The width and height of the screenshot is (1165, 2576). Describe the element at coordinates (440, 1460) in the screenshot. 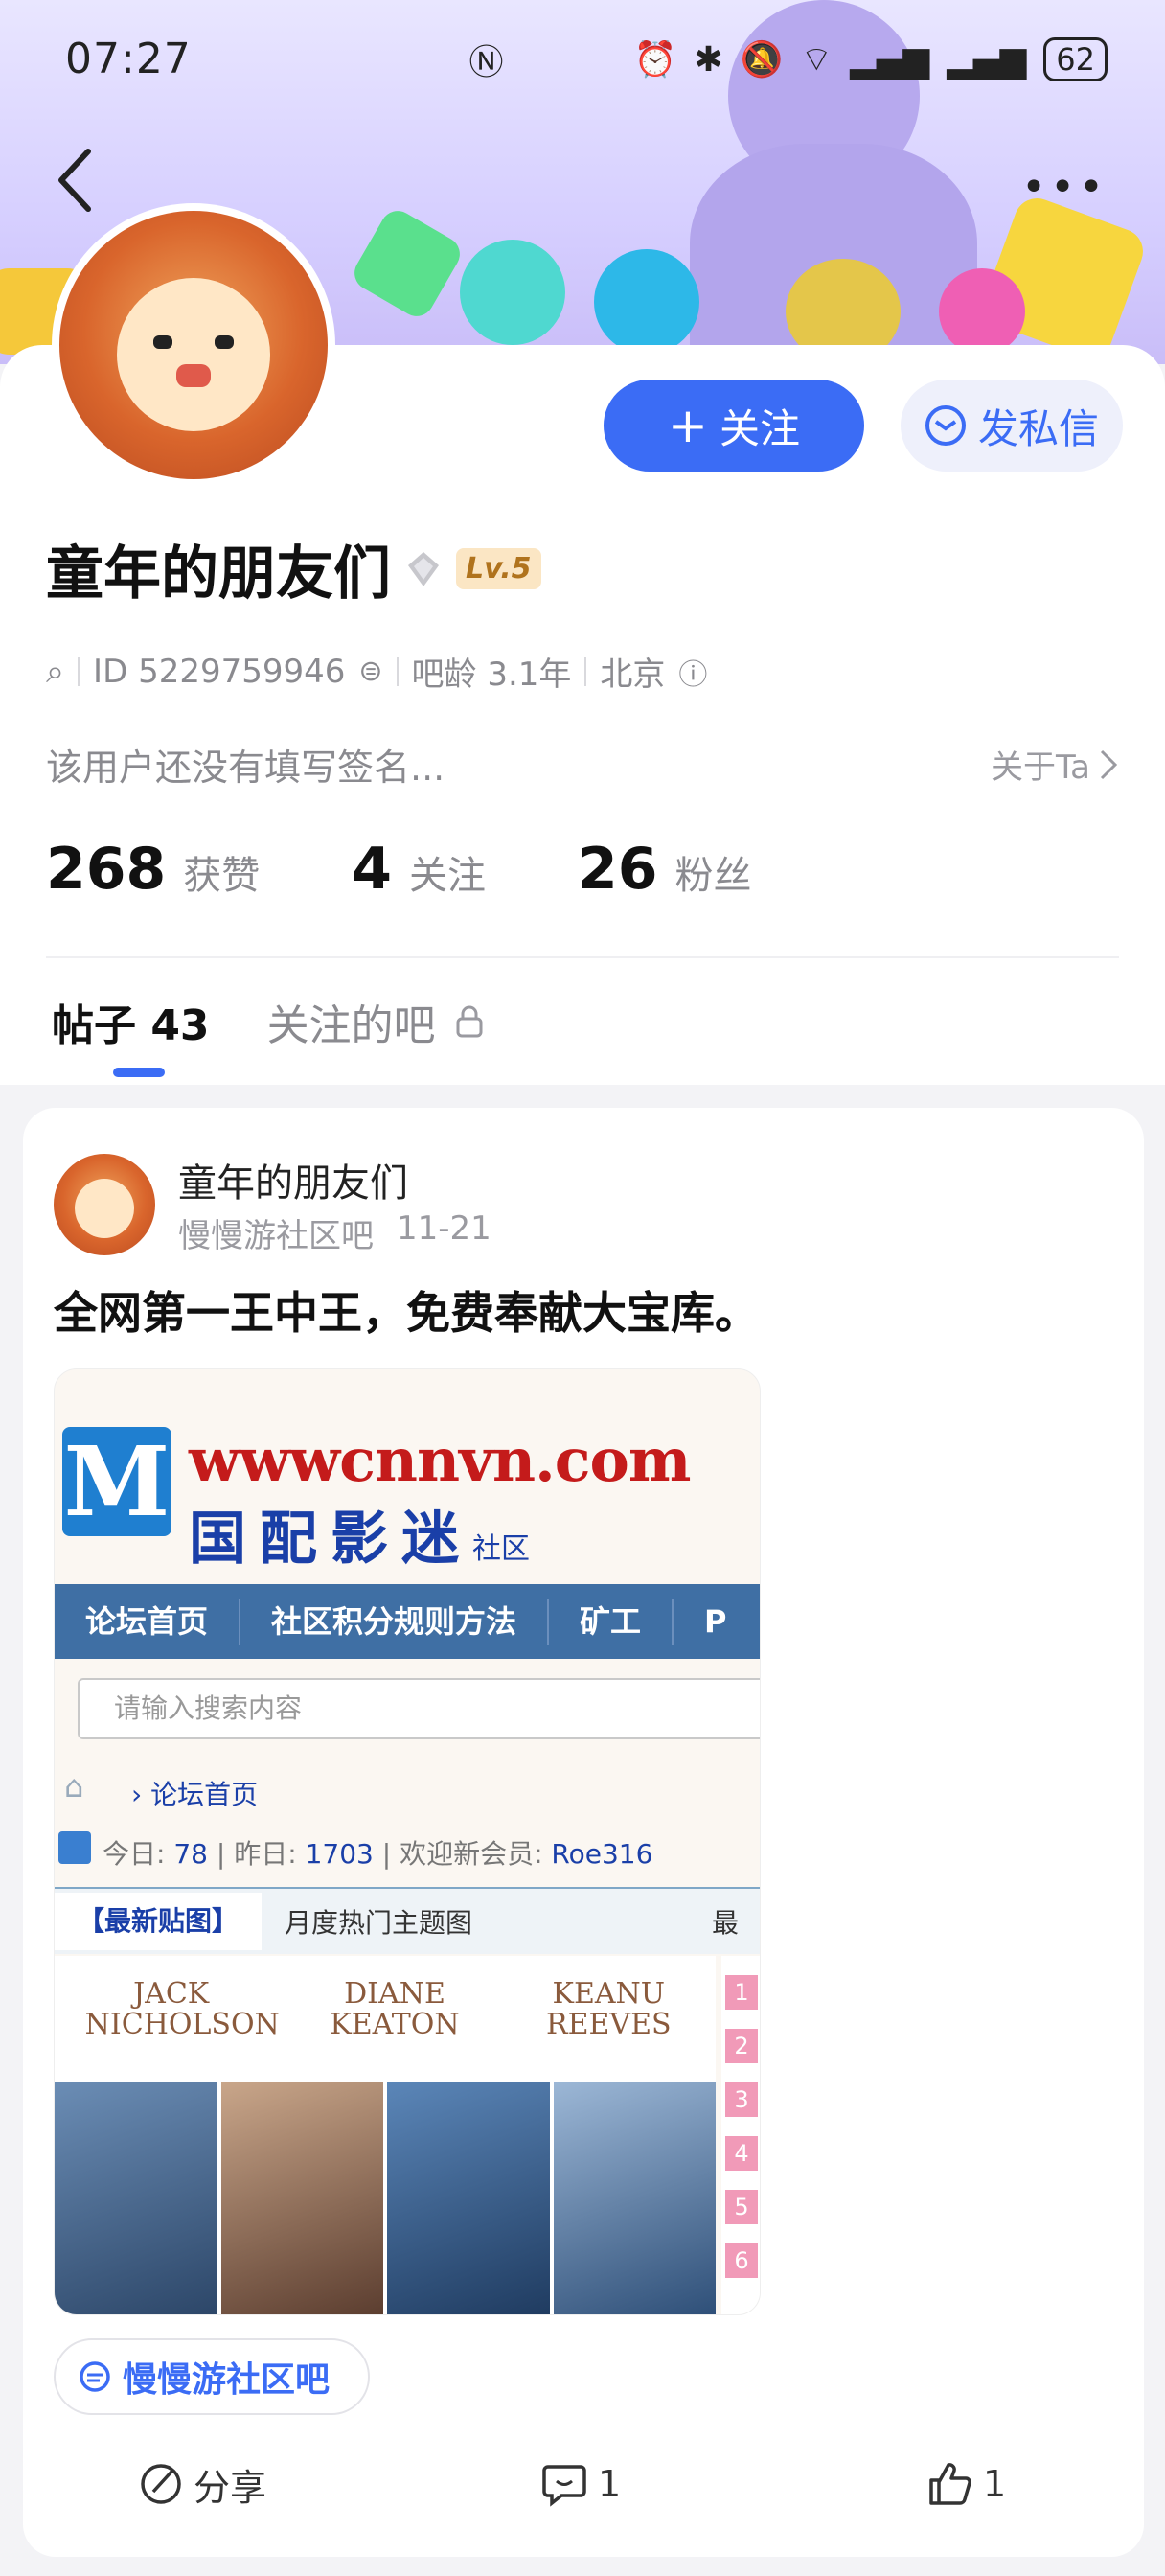

I see `site-url-text: wwwcnnvn.com` at that location.